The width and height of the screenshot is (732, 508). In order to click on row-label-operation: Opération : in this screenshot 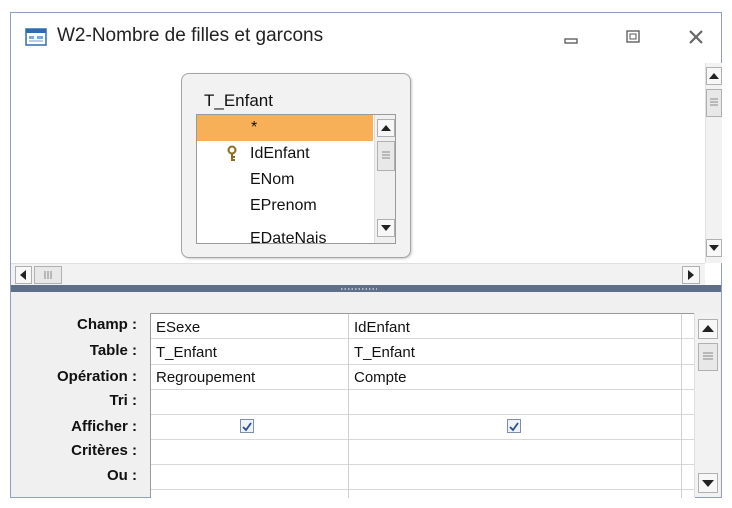, I will do `click(96, 376)`.